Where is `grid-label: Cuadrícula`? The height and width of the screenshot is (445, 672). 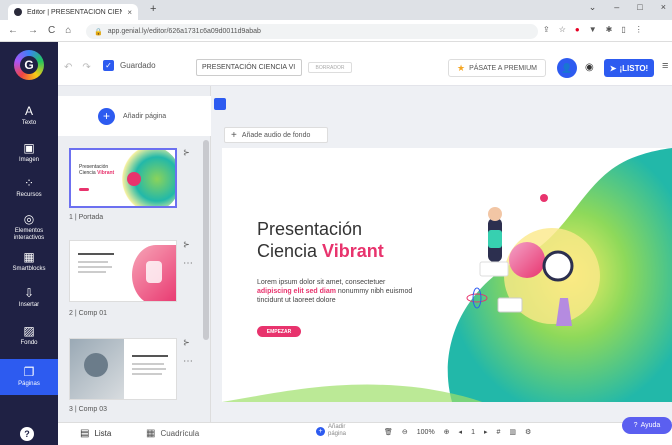 grid-label: Cuadrícula is located at coordinates (180, 433).